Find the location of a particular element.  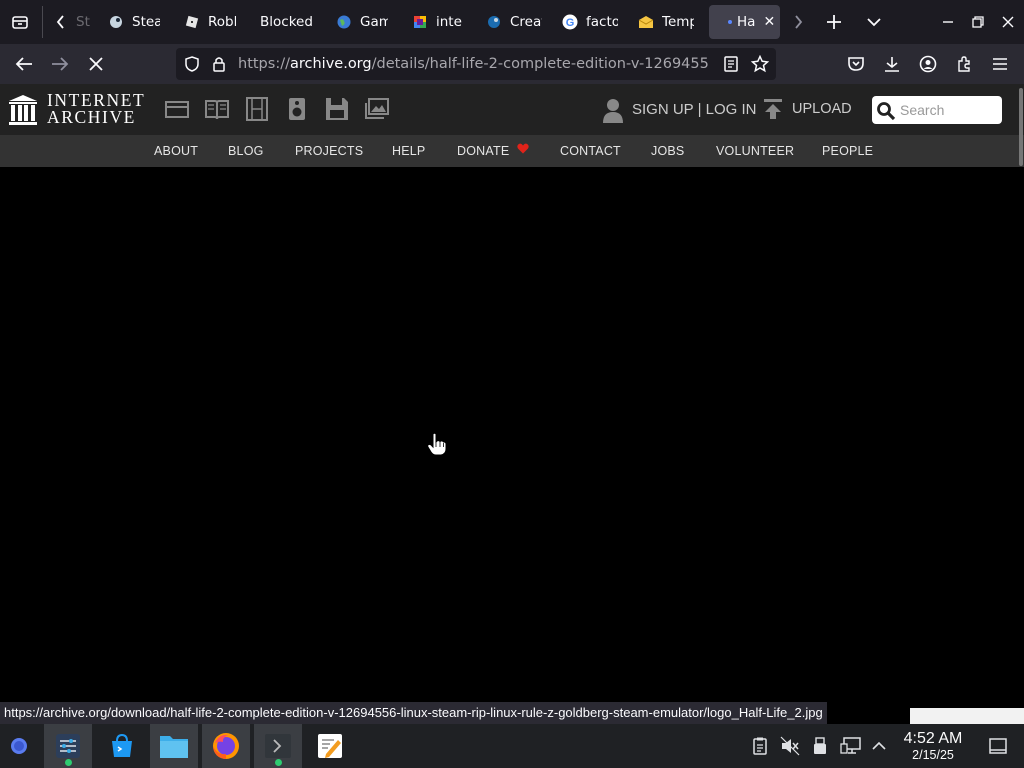

svg-text: G is located at coordinates (570, 23).